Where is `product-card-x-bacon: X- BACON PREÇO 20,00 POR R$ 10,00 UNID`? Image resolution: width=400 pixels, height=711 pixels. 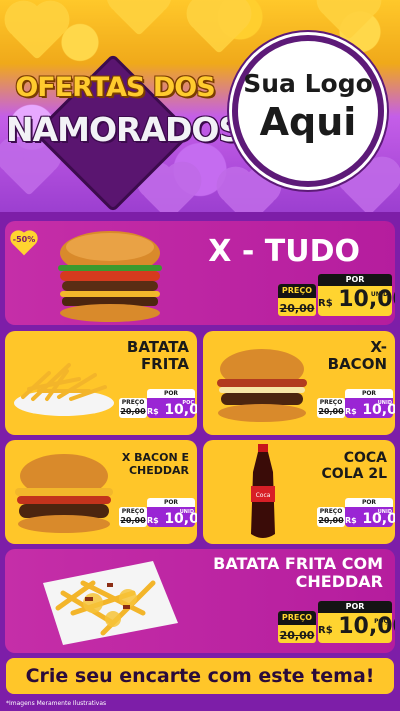 product-card-x-bacon: X- BACON PREÇO 20,00 POR R$ 10,00 UNID is located at coordinates (299, 383).